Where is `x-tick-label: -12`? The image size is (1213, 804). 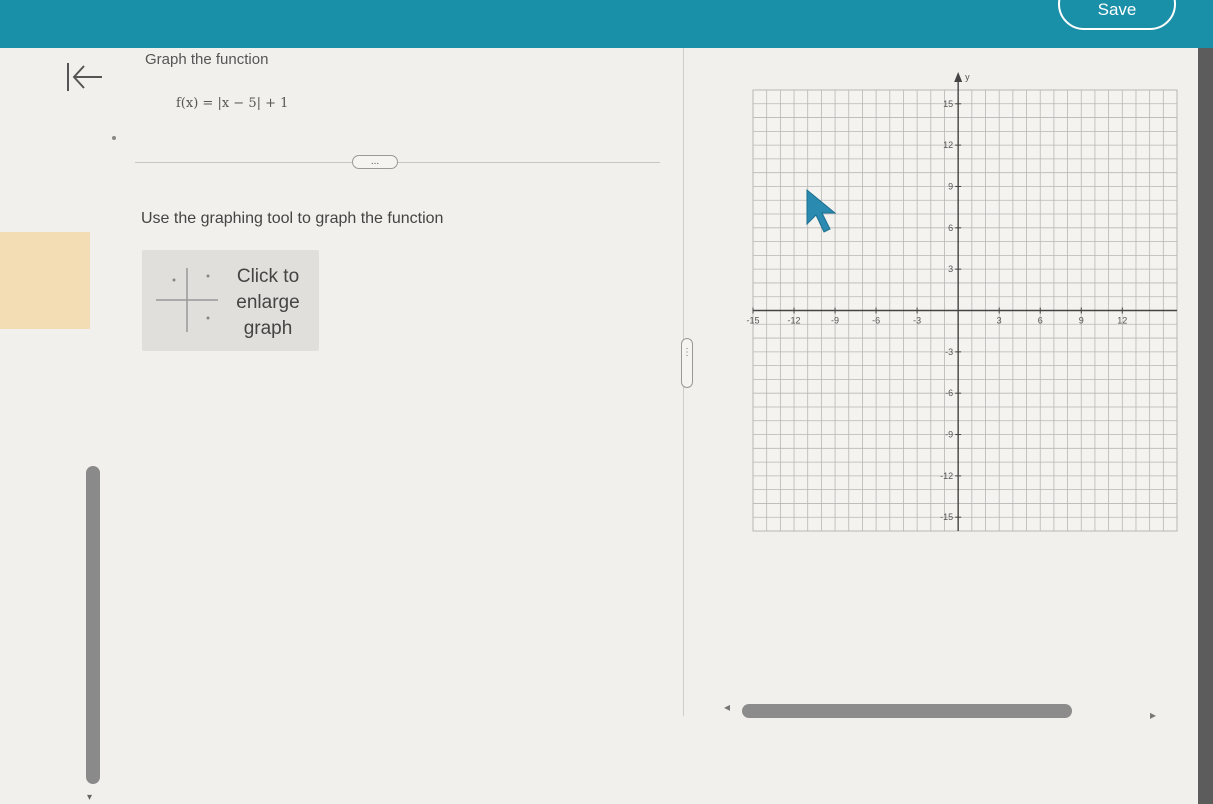 x-tick-label: -12 is located at coordinates (794, 321).